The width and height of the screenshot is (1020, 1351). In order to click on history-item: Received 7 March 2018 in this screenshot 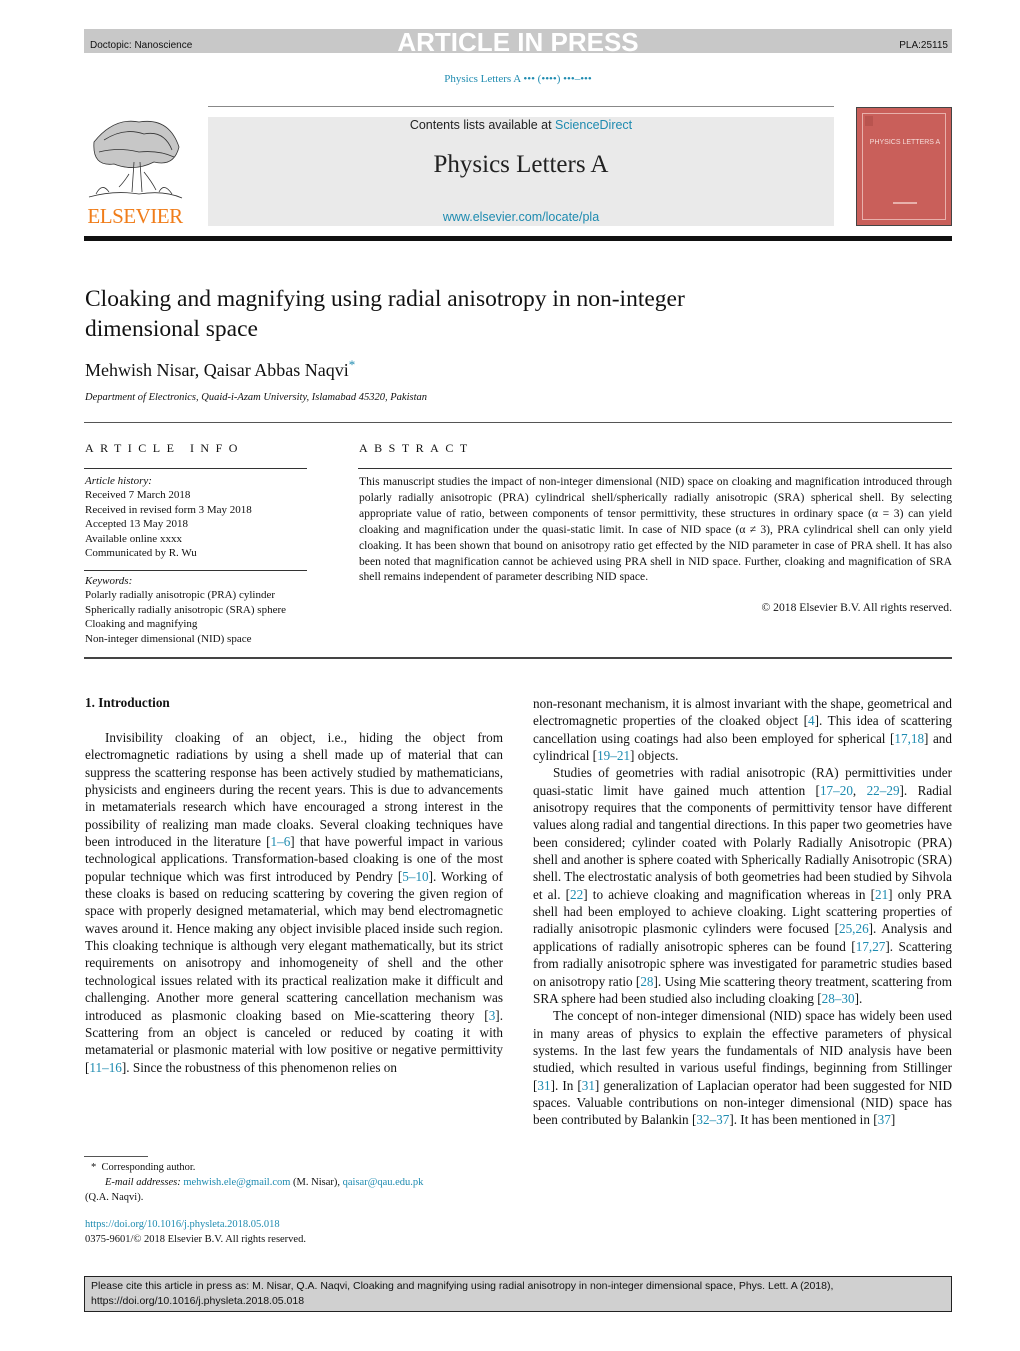, I will do `click(138, 495)`.